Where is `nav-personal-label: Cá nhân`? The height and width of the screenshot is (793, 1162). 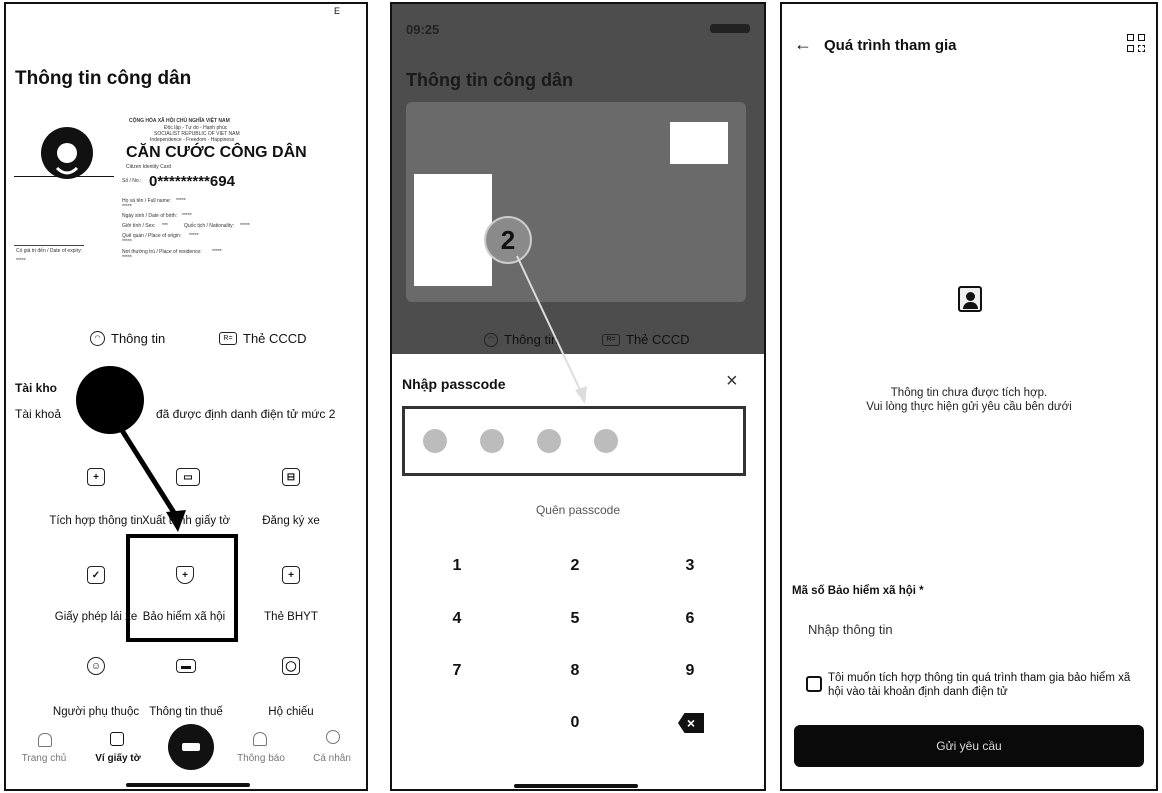
nav-personal-label: Cá nhân is located at coordinates (332, 758).